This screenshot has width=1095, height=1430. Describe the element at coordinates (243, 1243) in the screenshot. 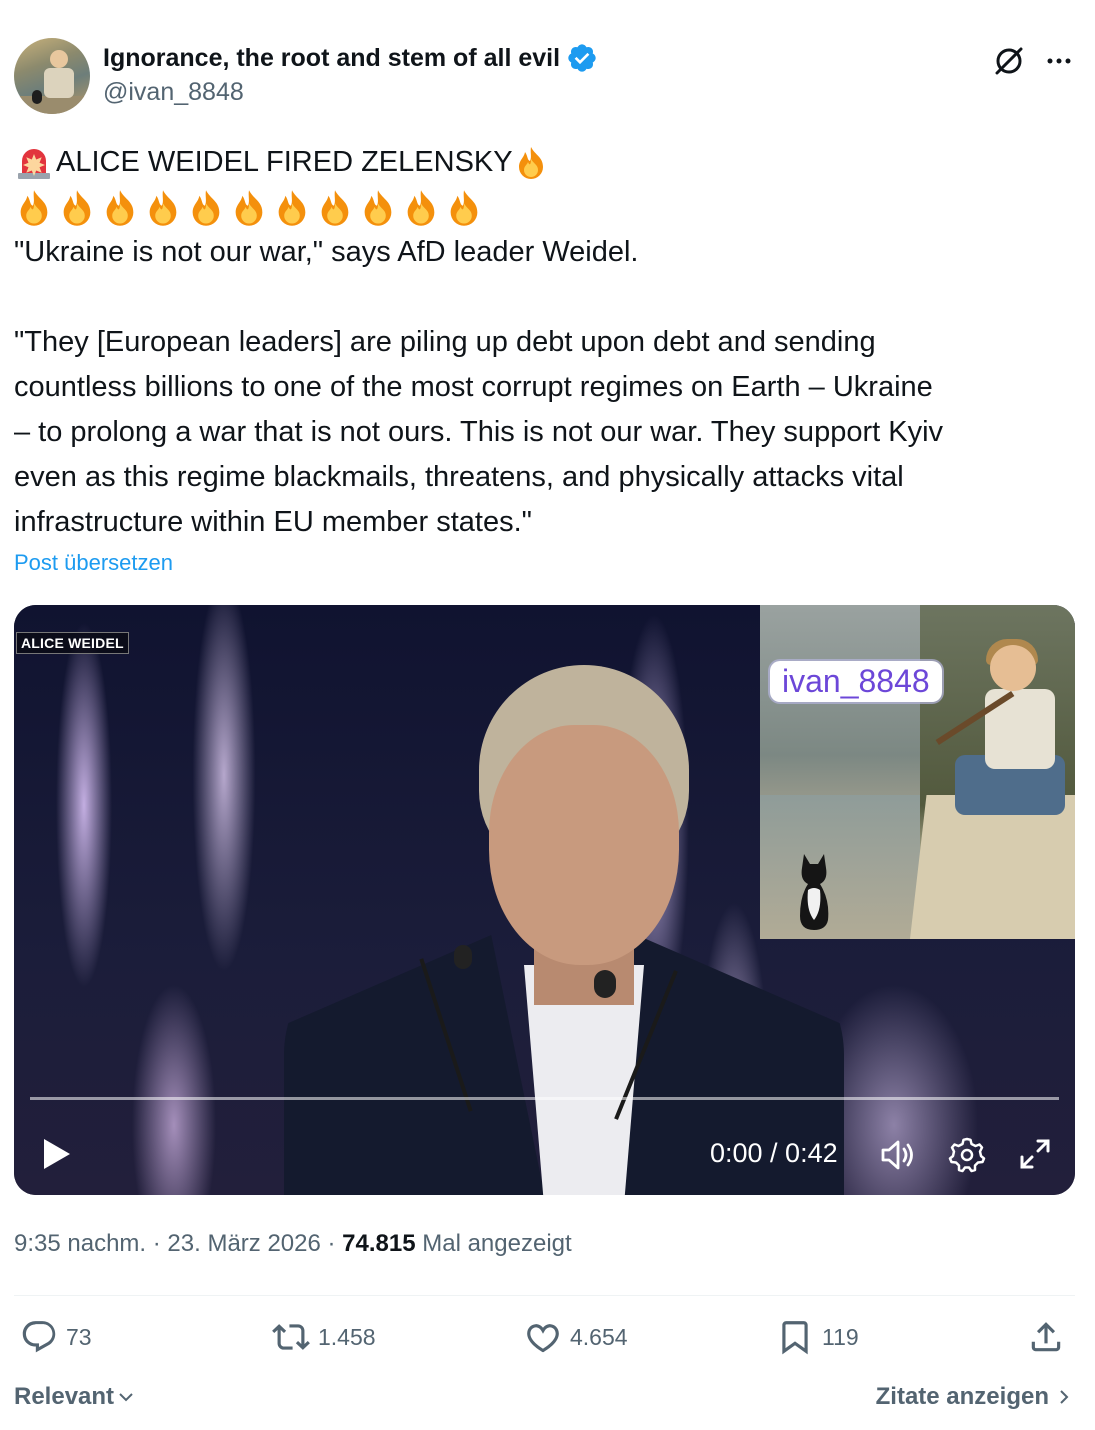

I see `post-date: 23. März 2026` at that location.